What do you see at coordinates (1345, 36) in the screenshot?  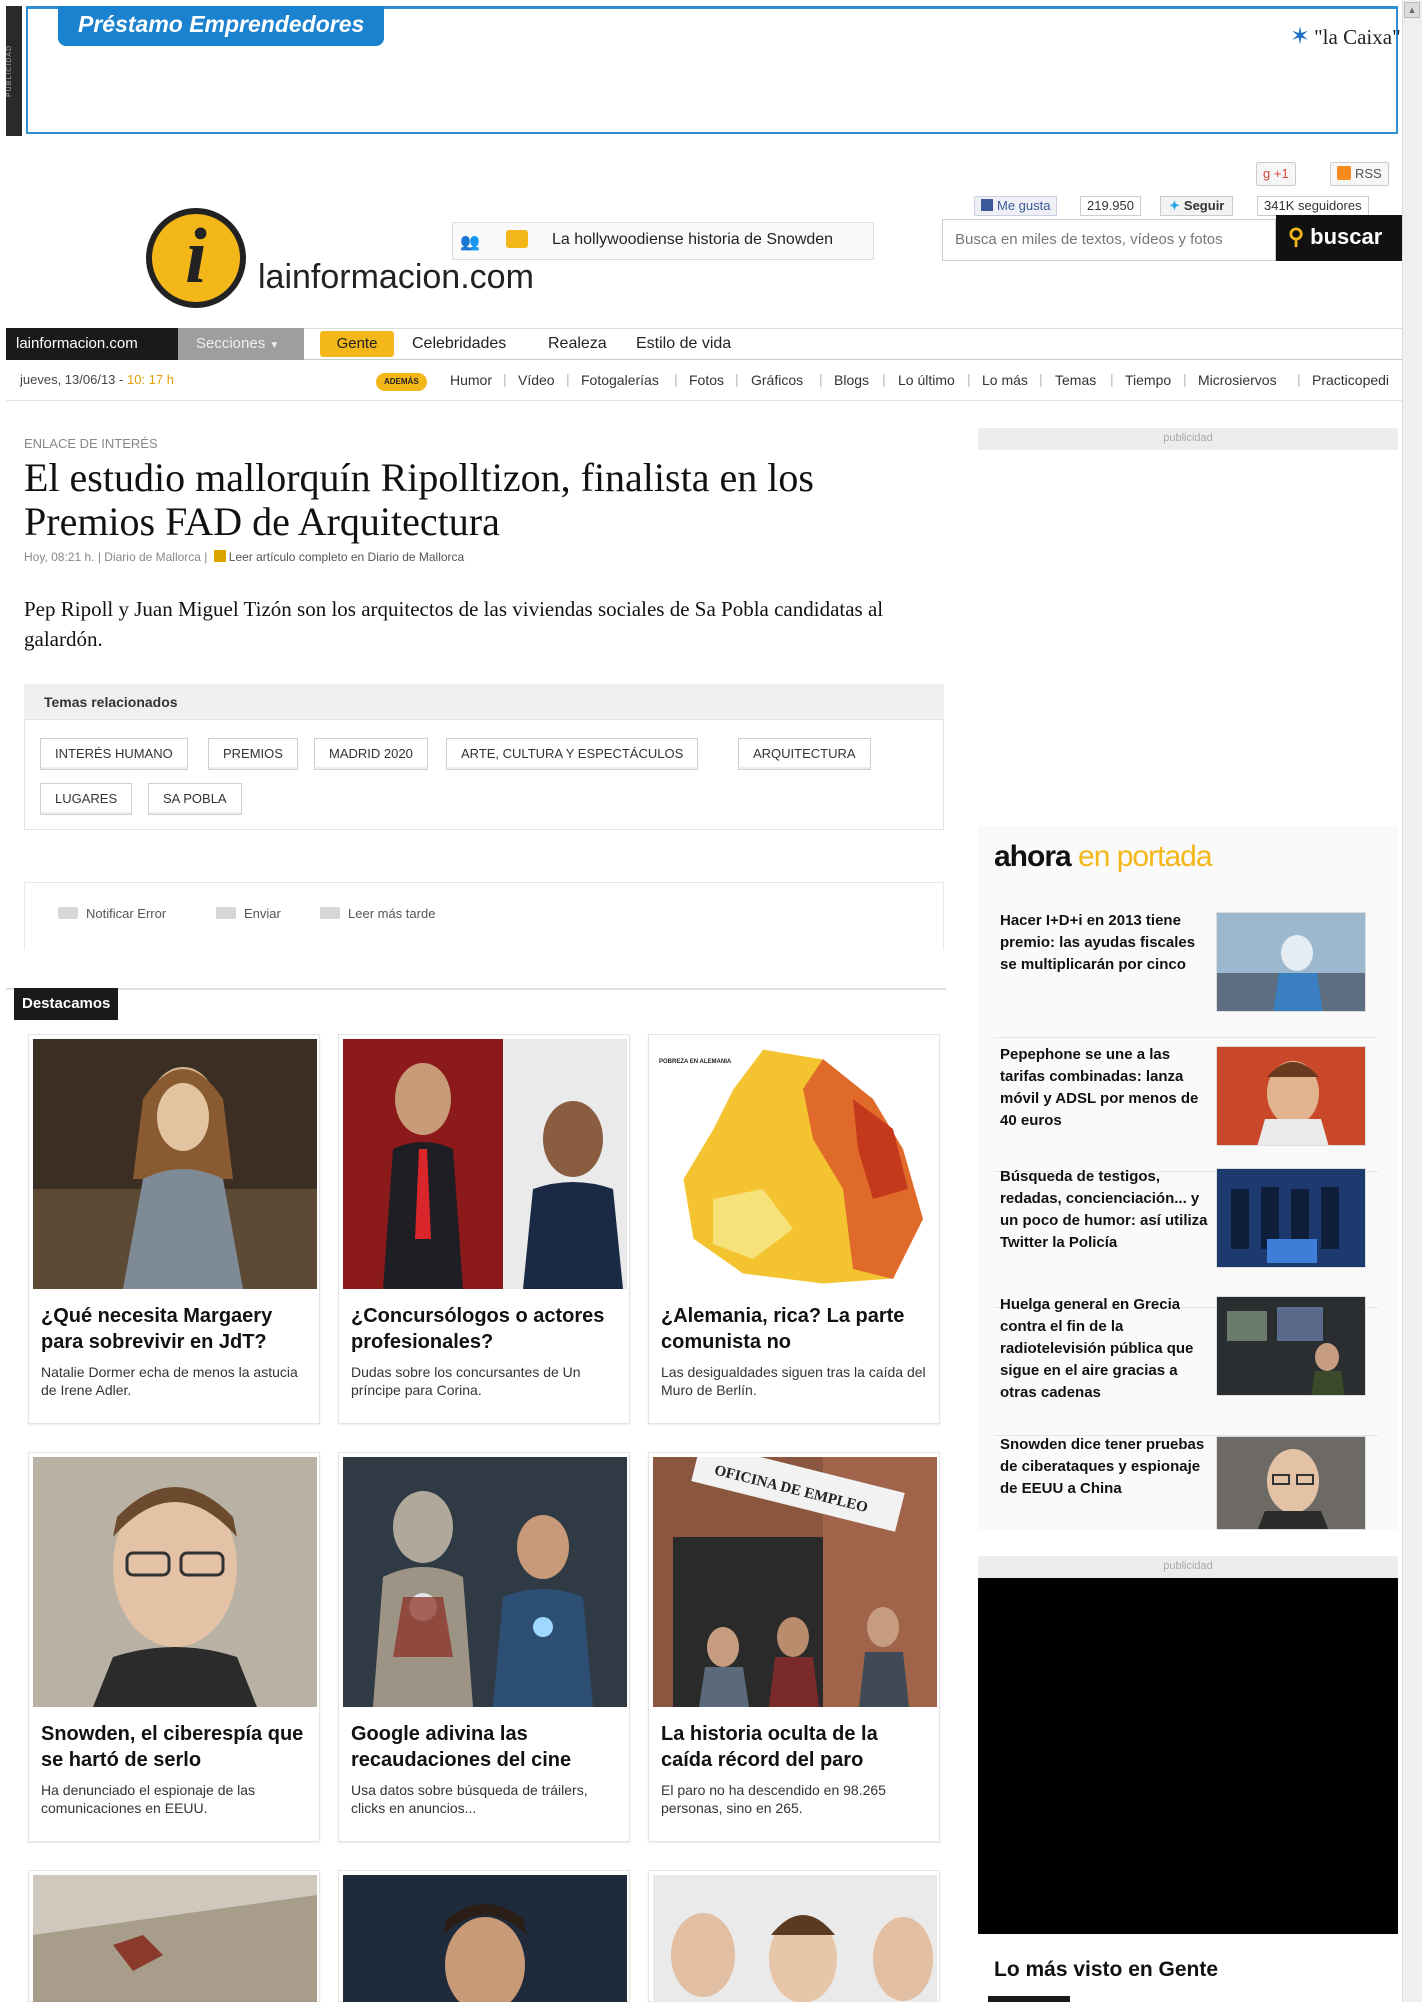 I see `ad-brand-logo: ✶ "la Caixa"` at bounding box center [1345, 36].